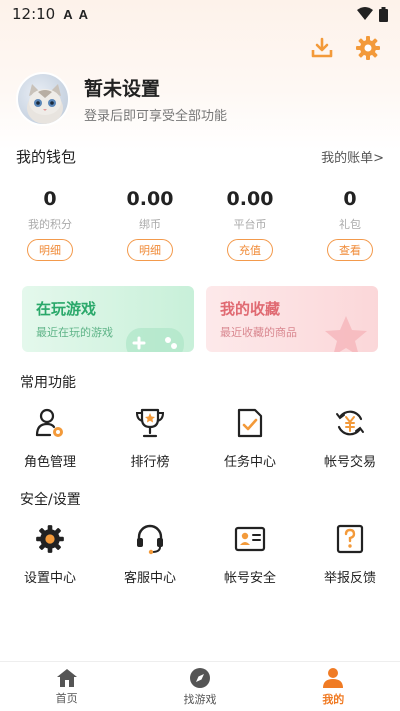 This screenshot has width=400, height=711. I want to click on battery-icon, so click(383, 14).